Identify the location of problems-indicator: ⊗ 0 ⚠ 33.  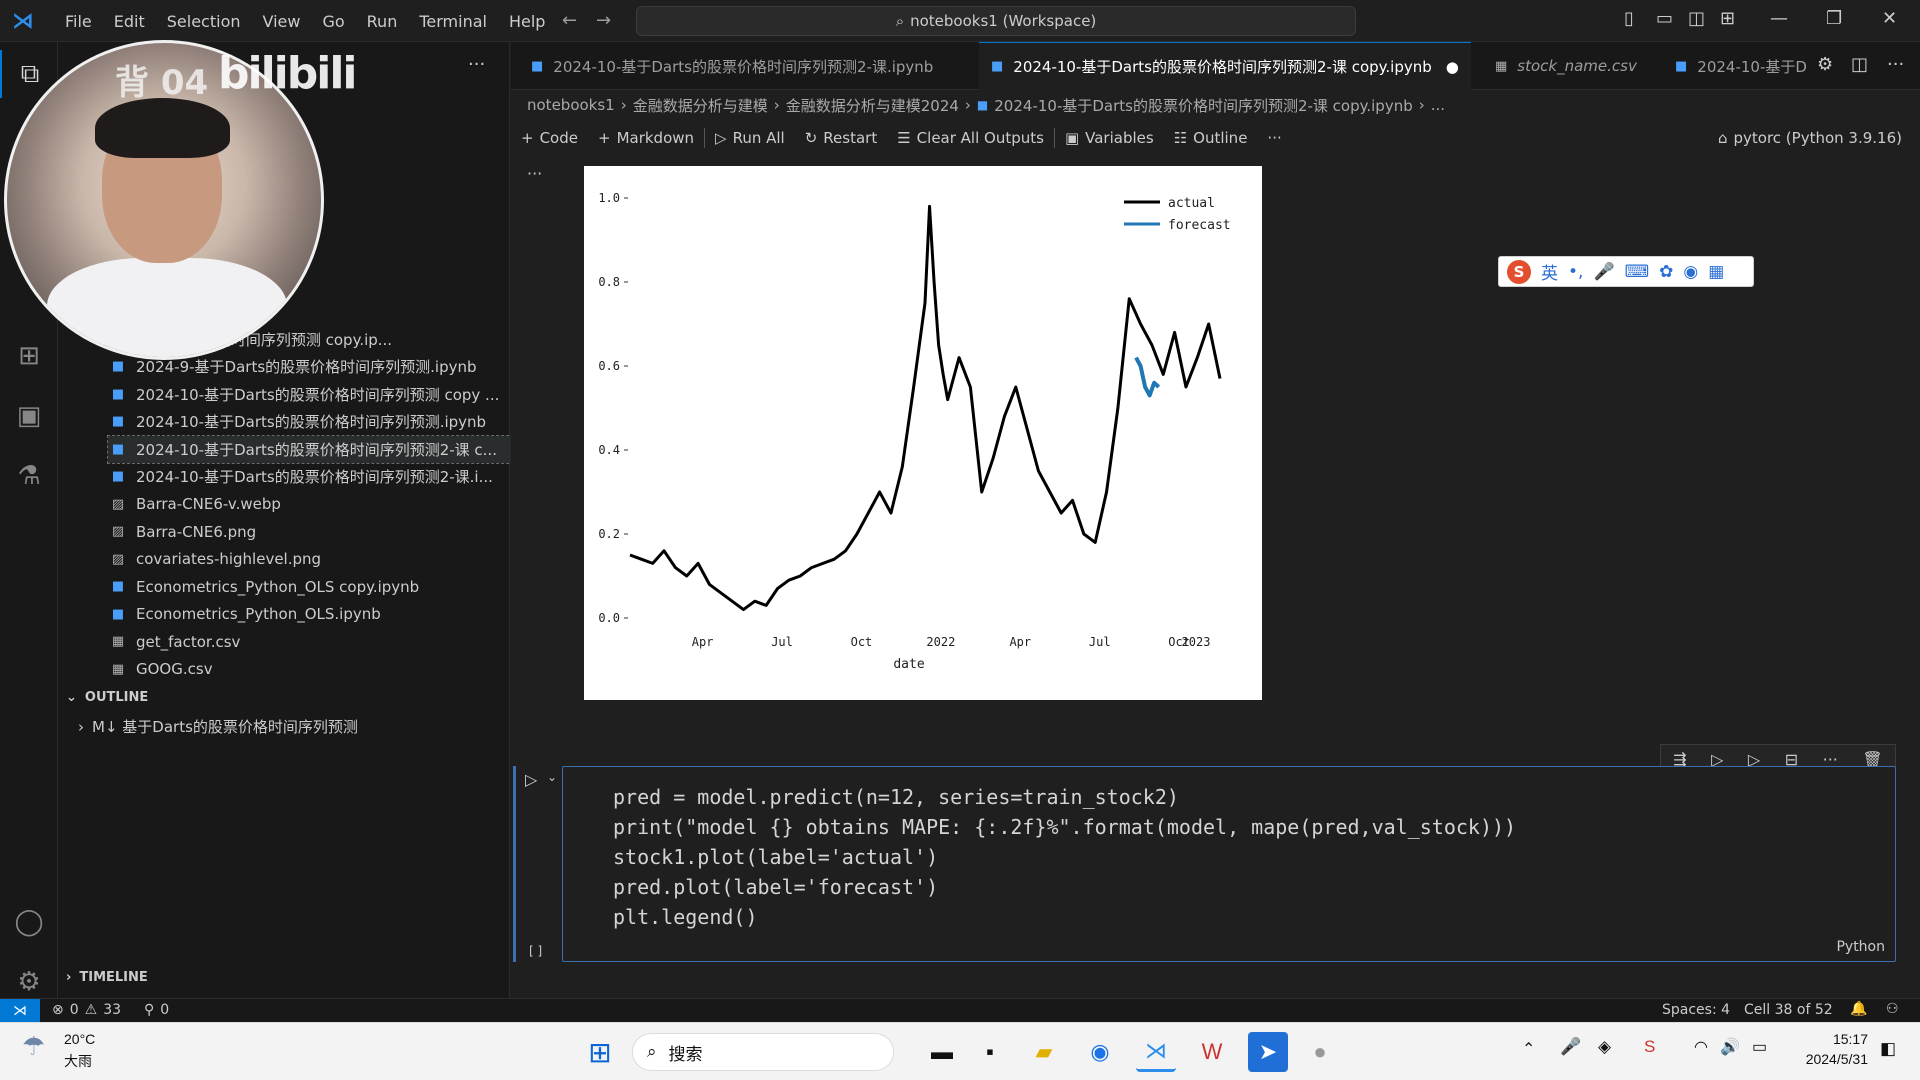
(86, 1010).